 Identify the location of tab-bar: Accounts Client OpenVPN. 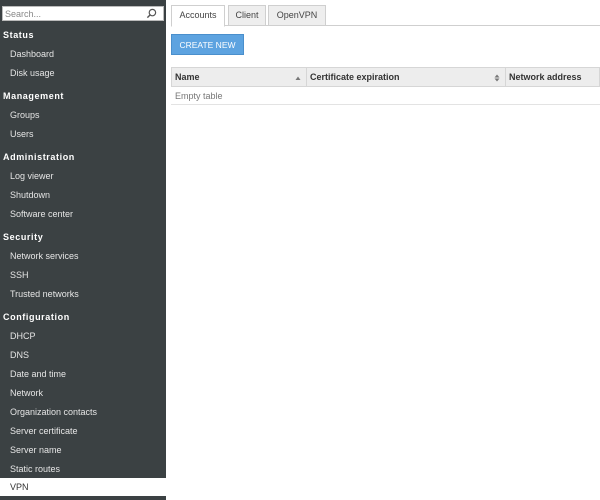
(385, 16).